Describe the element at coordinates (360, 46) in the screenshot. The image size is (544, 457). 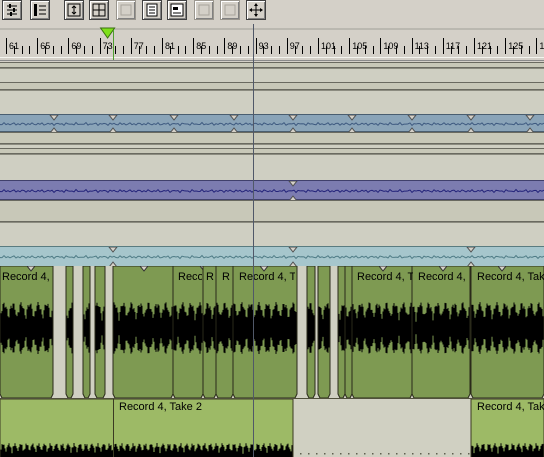
I see `ruler-label: 105` at that location.